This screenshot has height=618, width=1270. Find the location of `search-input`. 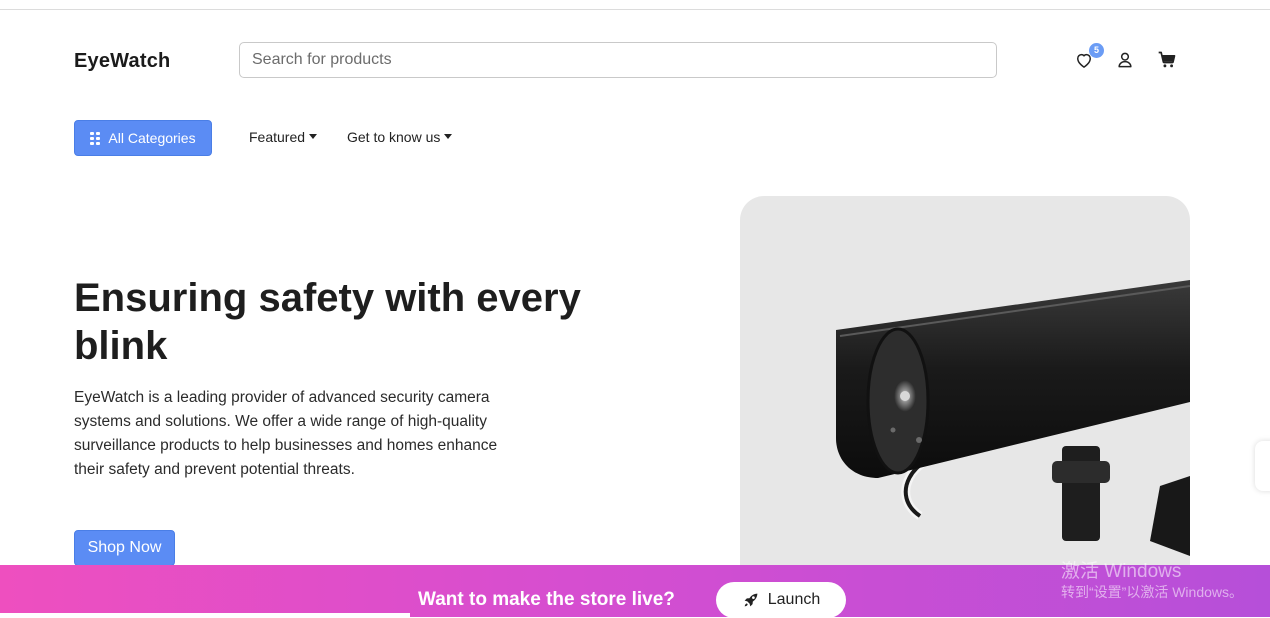

search-input is located at coordinates (618, 60).